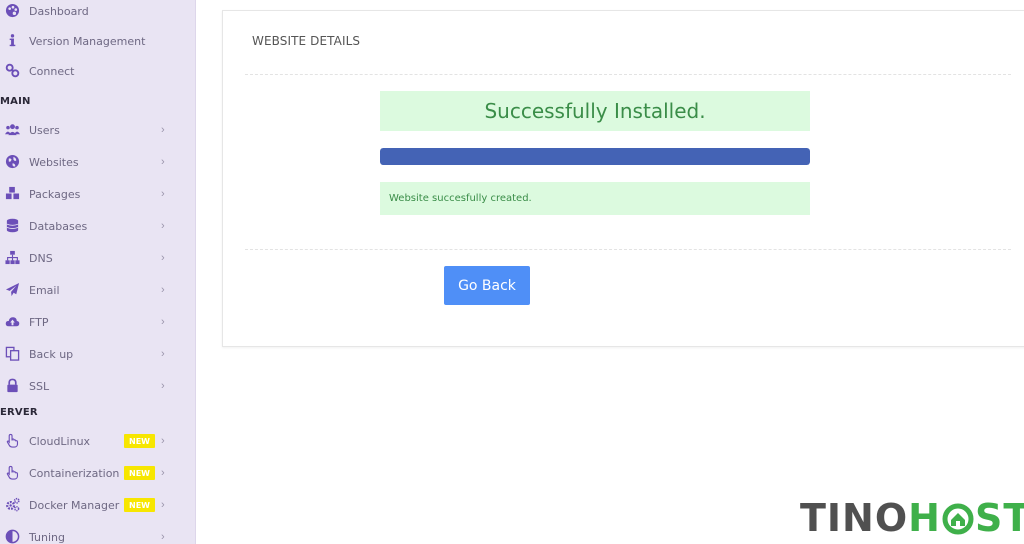 This screenshot has height=544, width=1024. I want to click on sidebar-item-containerization: Containerization NEW ›, so click(98, 473).